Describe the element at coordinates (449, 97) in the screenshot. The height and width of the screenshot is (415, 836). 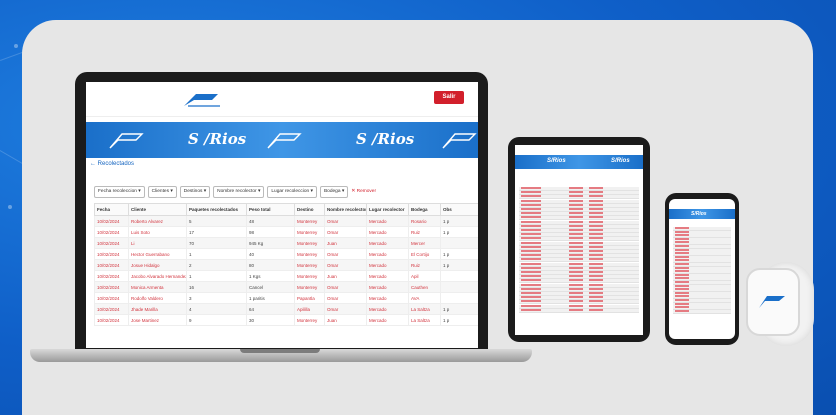
I see `logout-button: Salir` at that location.